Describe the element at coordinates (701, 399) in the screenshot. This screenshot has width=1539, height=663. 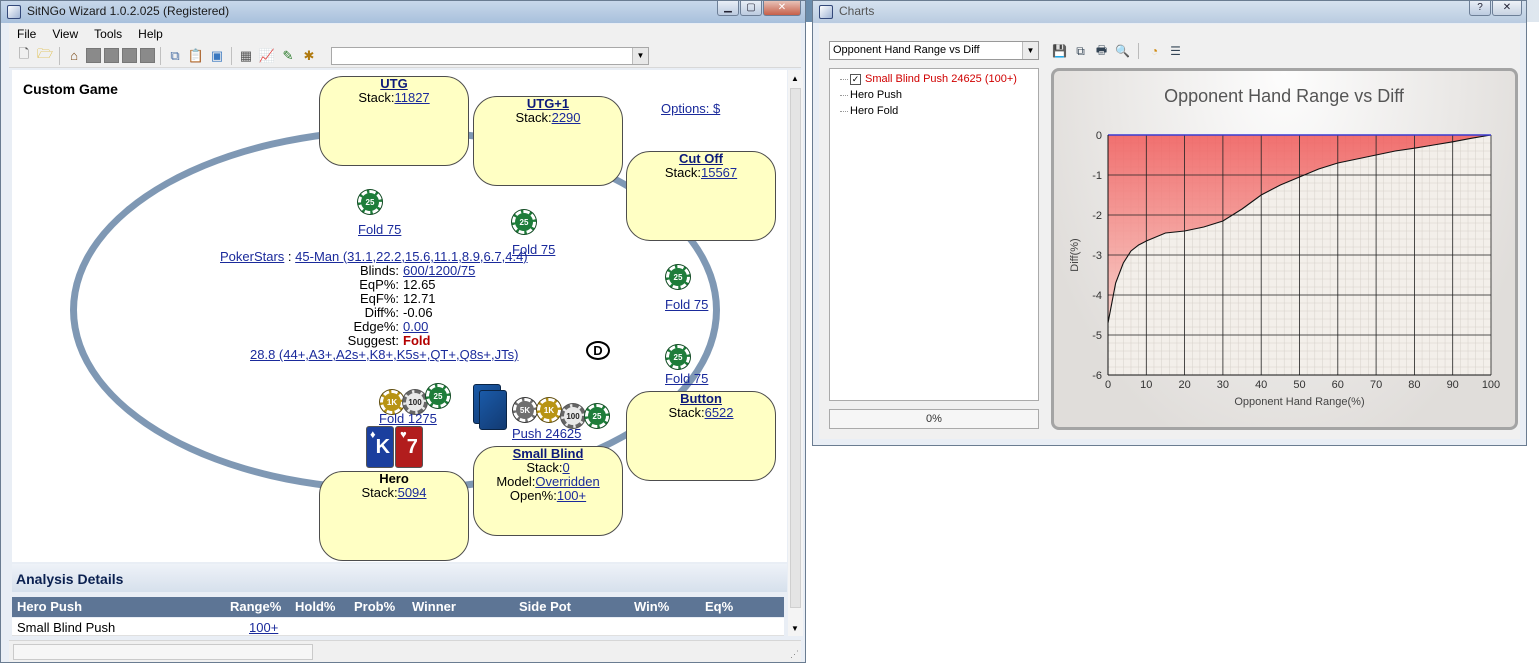
I see `seat-name: Button` at that location.